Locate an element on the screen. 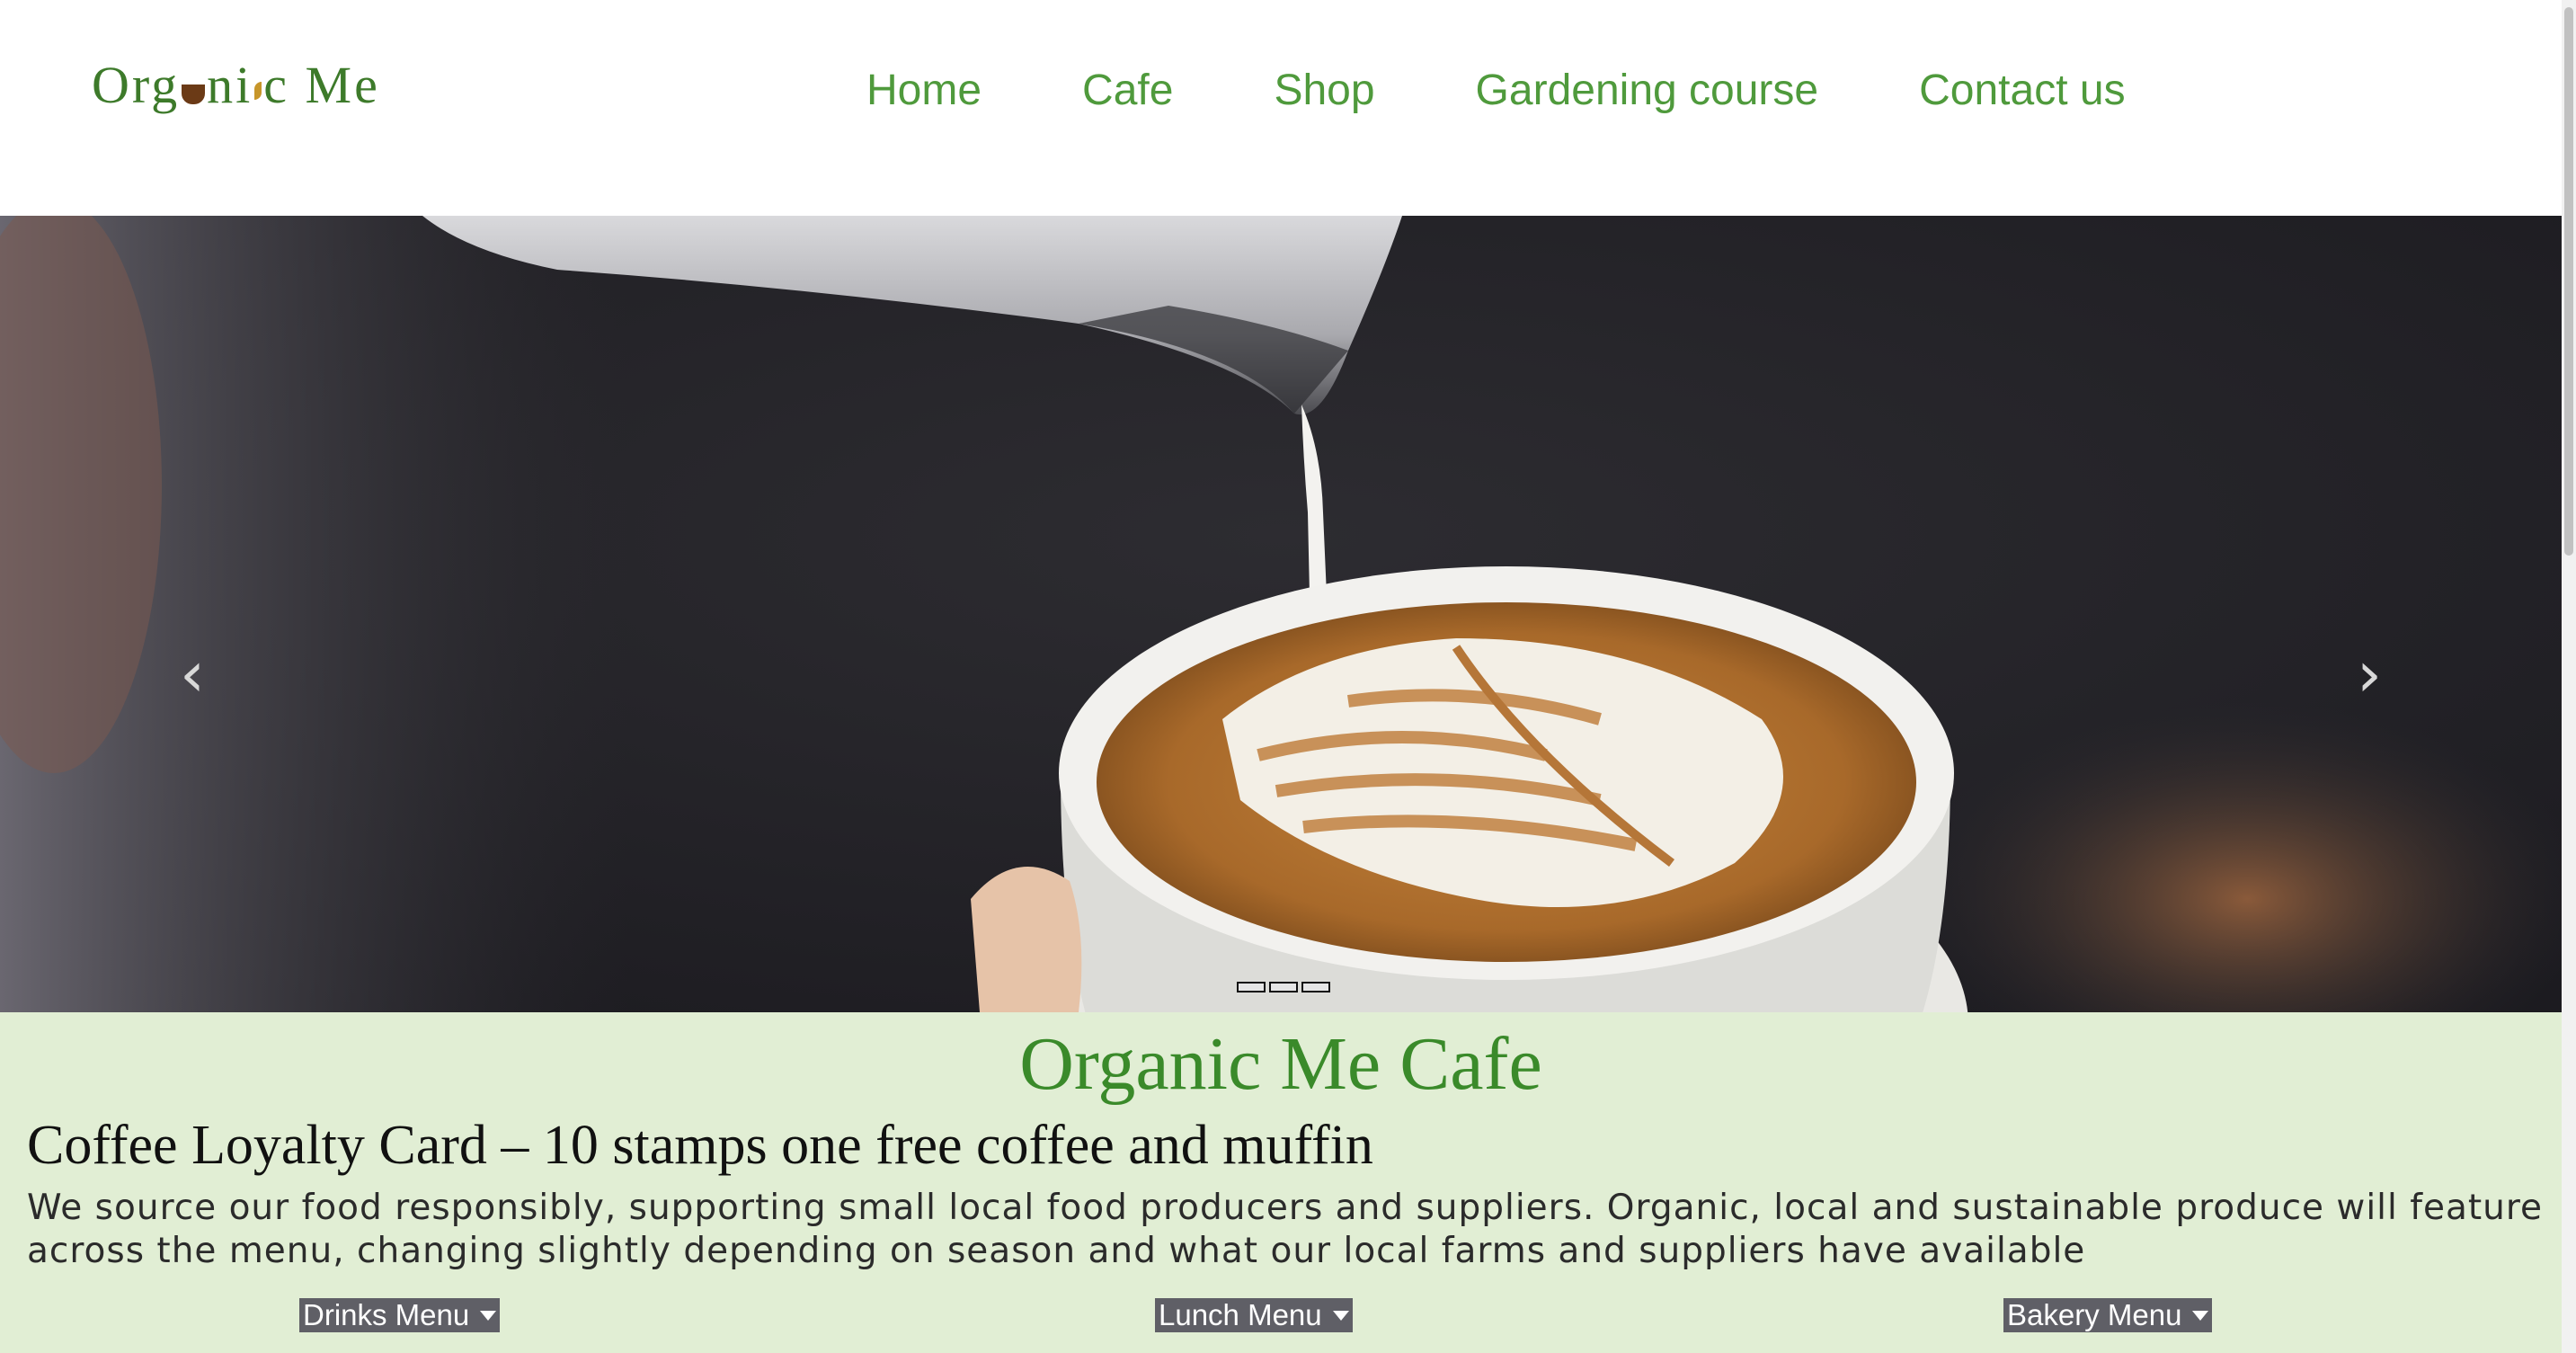 The width and height of the screenshot is (2576, 1353). lunch-menu-label: Lunch Menu is located at coordinates (1240, 1314).